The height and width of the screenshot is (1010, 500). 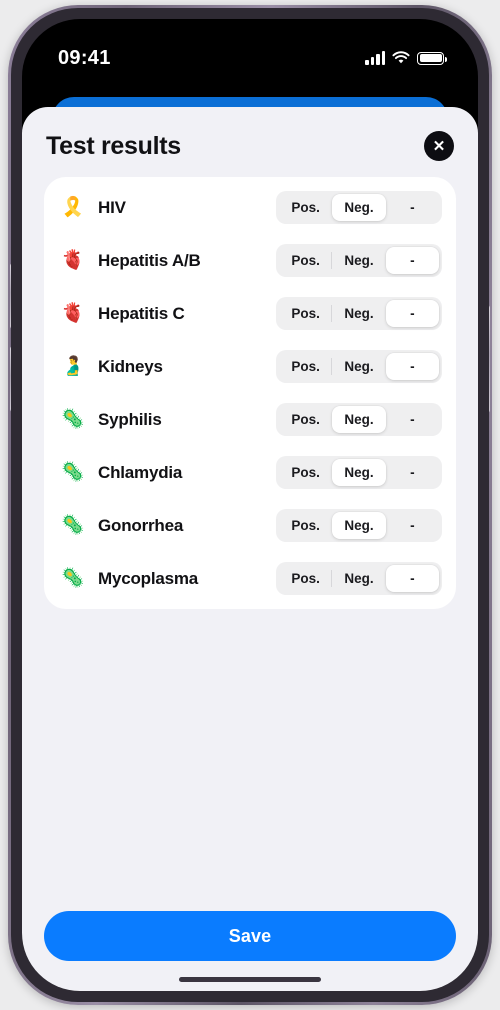 I want to click on sheet-header: Test results ✕, so click(x=250, y=142).